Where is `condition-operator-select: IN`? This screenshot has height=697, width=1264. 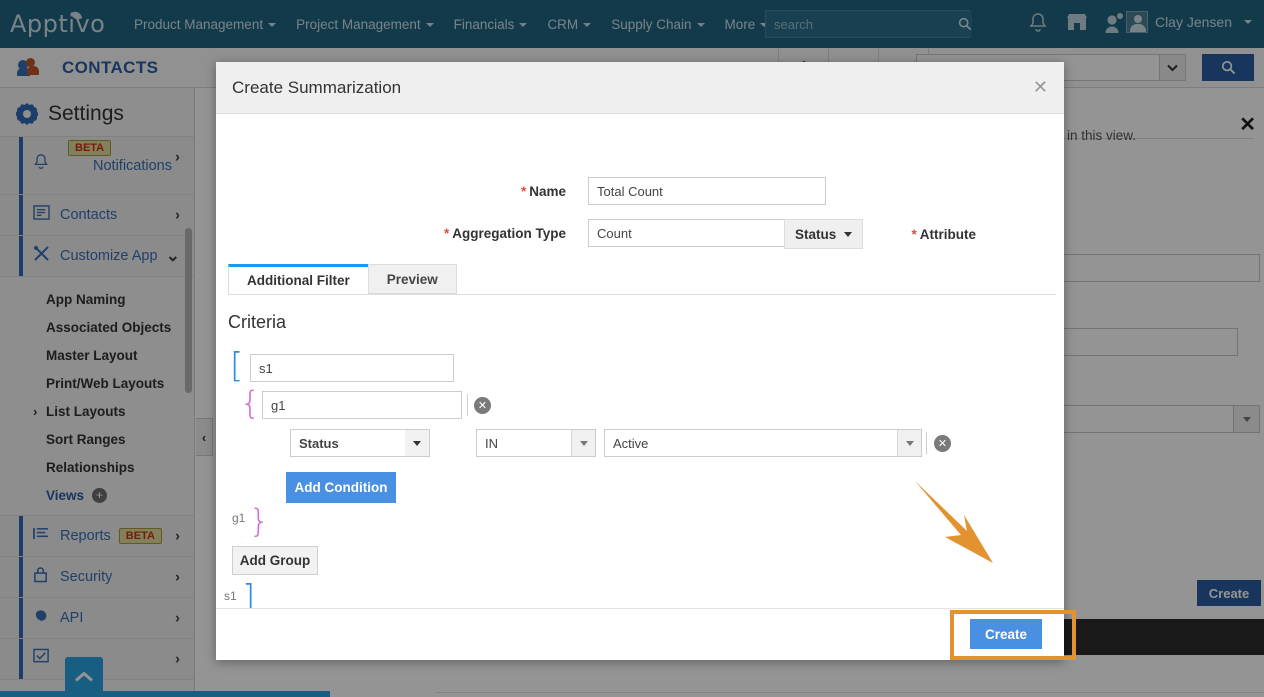 condition-operator-select: IN is located at coordinates (536, 443).